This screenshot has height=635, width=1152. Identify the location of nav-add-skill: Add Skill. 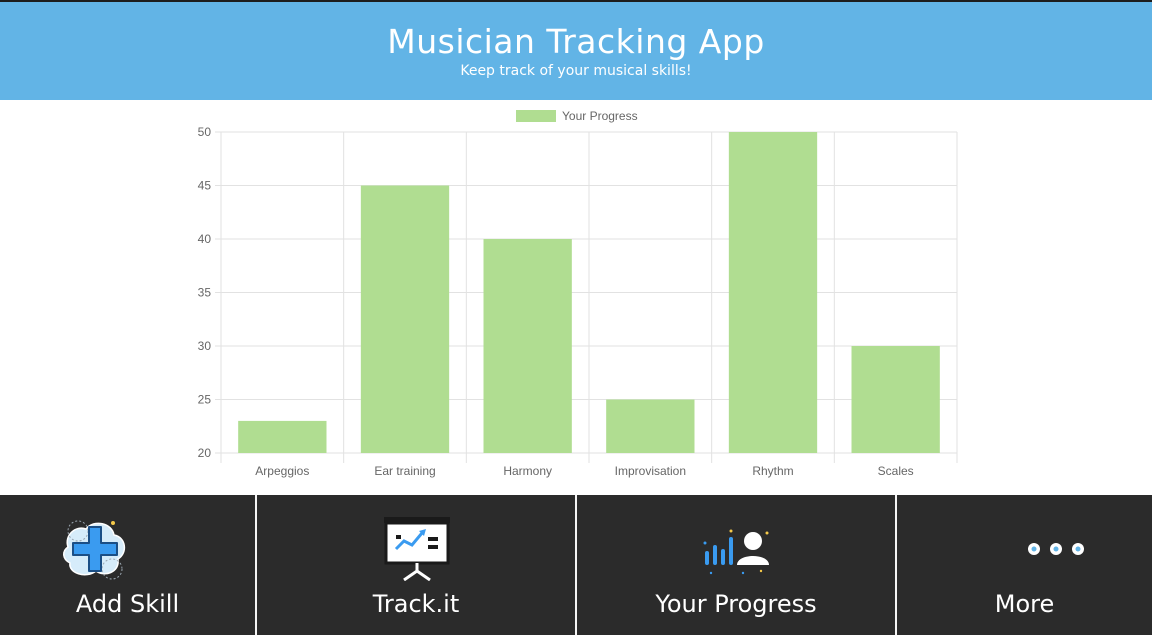
(127, 565).